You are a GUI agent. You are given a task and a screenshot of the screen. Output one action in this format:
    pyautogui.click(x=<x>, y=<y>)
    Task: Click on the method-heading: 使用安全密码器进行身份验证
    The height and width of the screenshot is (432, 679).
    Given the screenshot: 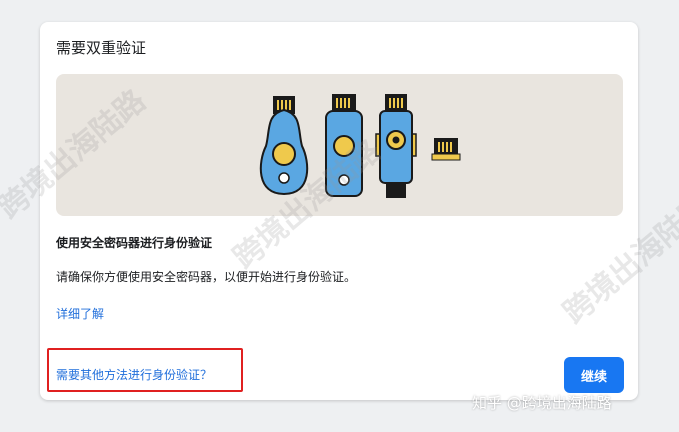 What is the action you would take?
    pyautogui.click(x=134, y=243)
    